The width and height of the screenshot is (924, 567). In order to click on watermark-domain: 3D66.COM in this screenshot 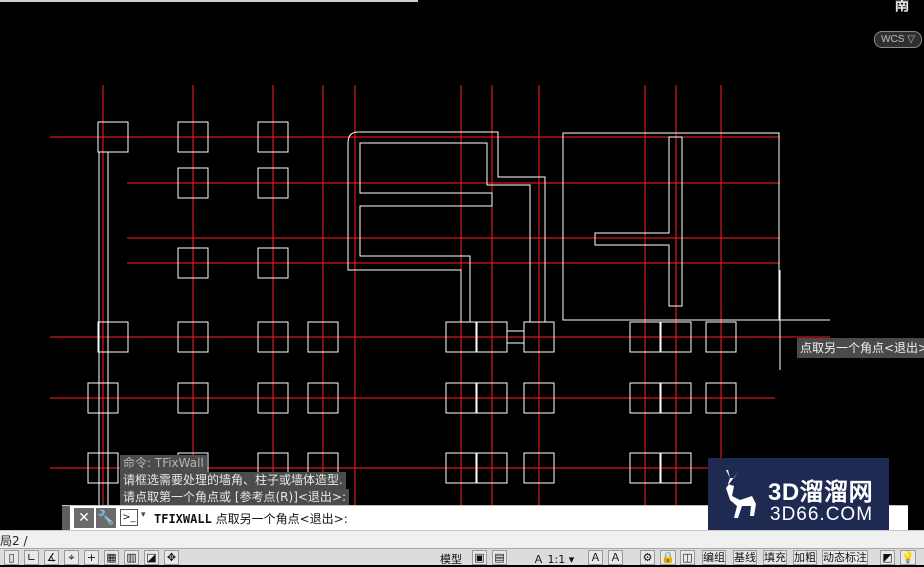, I will do `click(822, 514)`.